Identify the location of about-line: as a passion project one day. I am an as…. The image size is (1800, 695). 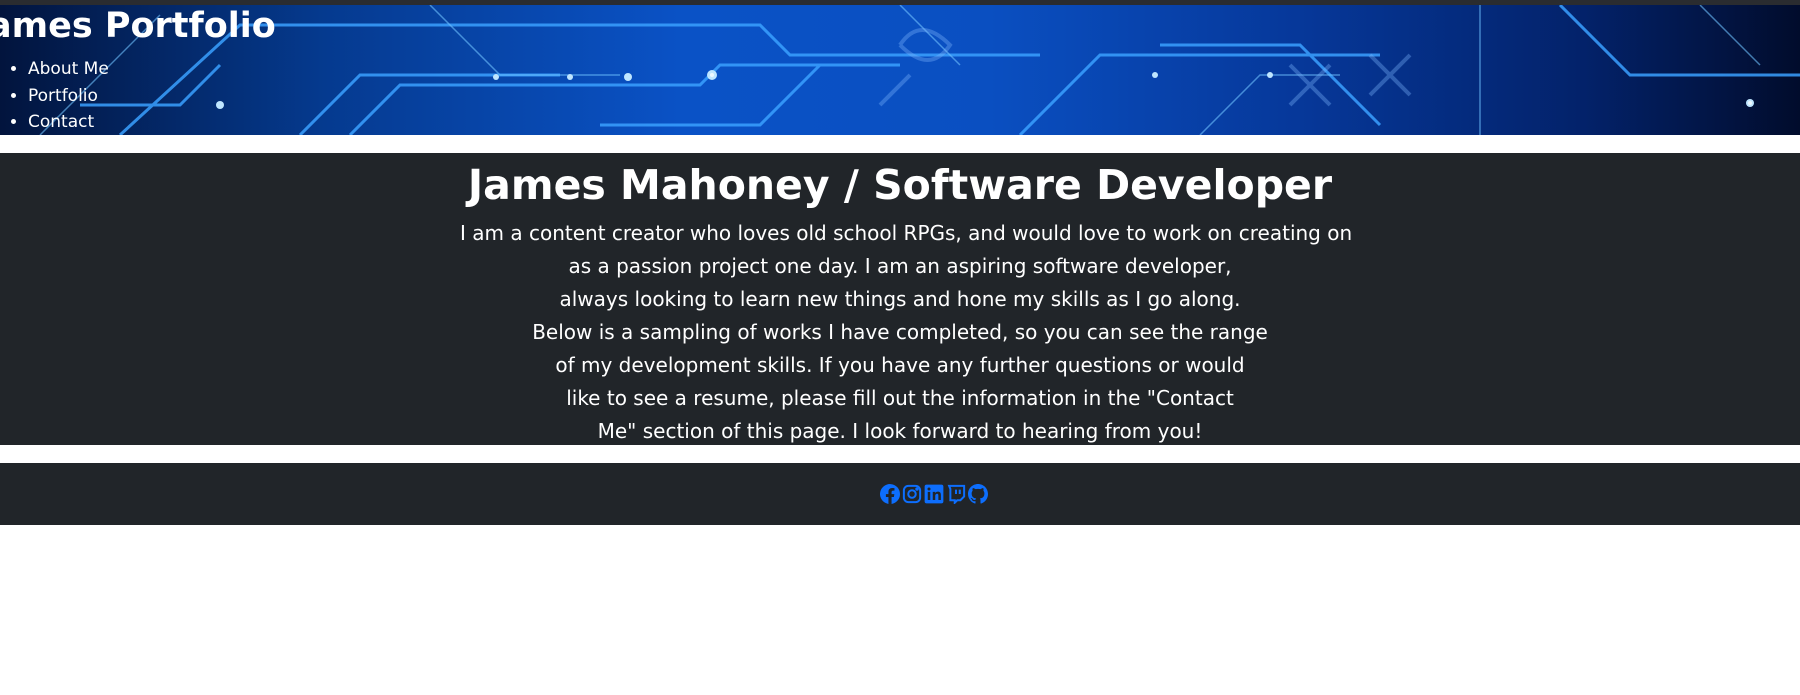
(900, 266).